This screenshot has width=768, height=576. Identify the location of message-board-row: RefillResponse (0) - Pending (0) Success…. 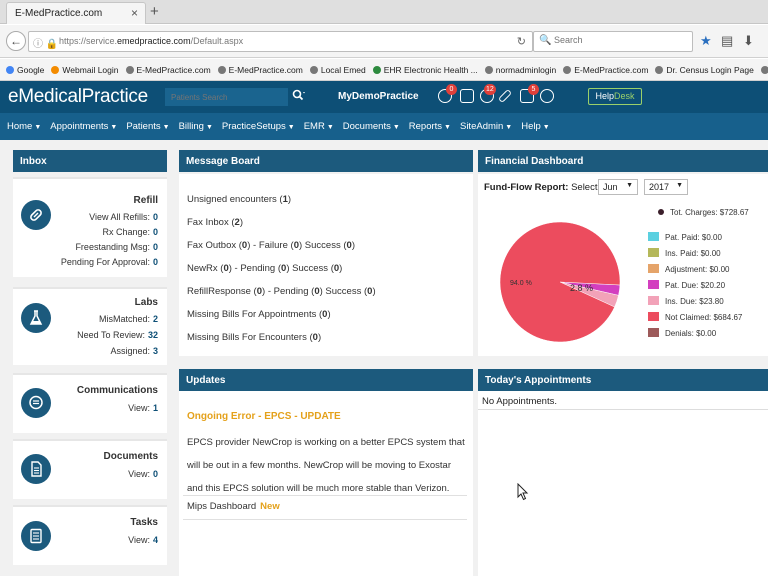
(281, 291).